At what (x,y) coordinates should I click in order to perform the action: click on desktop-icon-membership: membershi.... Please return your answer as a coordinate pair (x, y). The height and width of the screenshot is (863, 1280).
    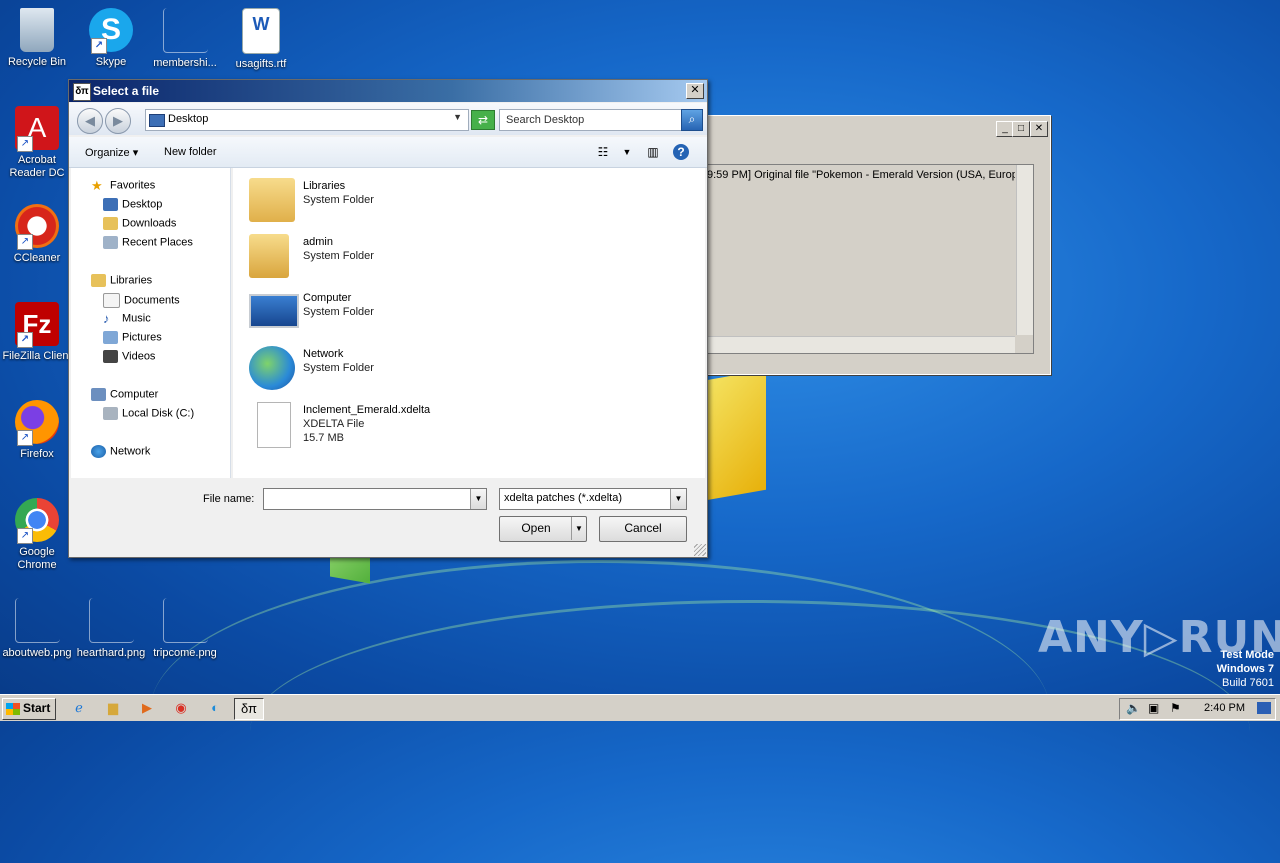
    Looking at the image, I should click on (185, 39).